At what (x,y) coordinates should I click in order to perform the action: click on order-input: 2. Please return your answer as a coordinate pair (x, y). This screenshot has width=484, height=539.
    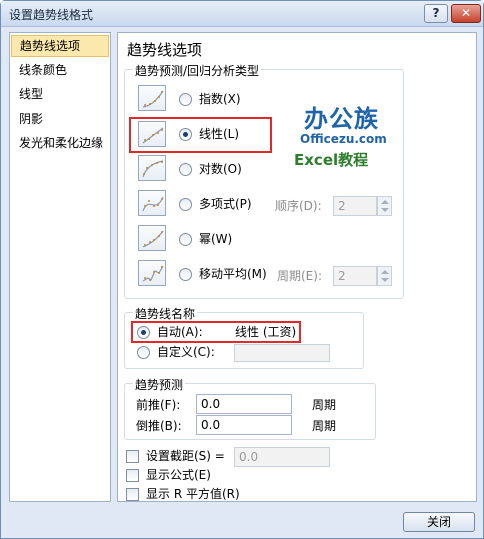
    Looking at the image, I should click on (355, 206).